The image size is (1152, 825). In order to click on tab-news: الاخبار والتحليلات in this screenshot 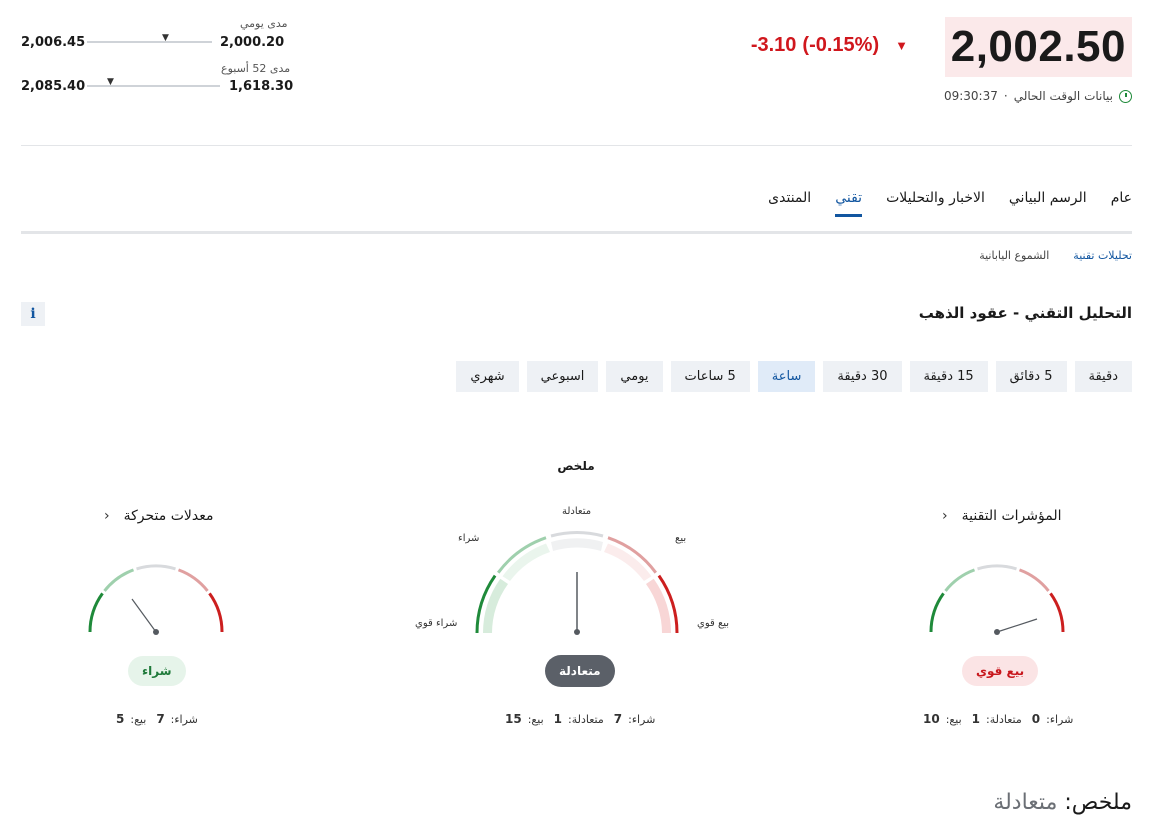, I will do `click(935, 203)`.